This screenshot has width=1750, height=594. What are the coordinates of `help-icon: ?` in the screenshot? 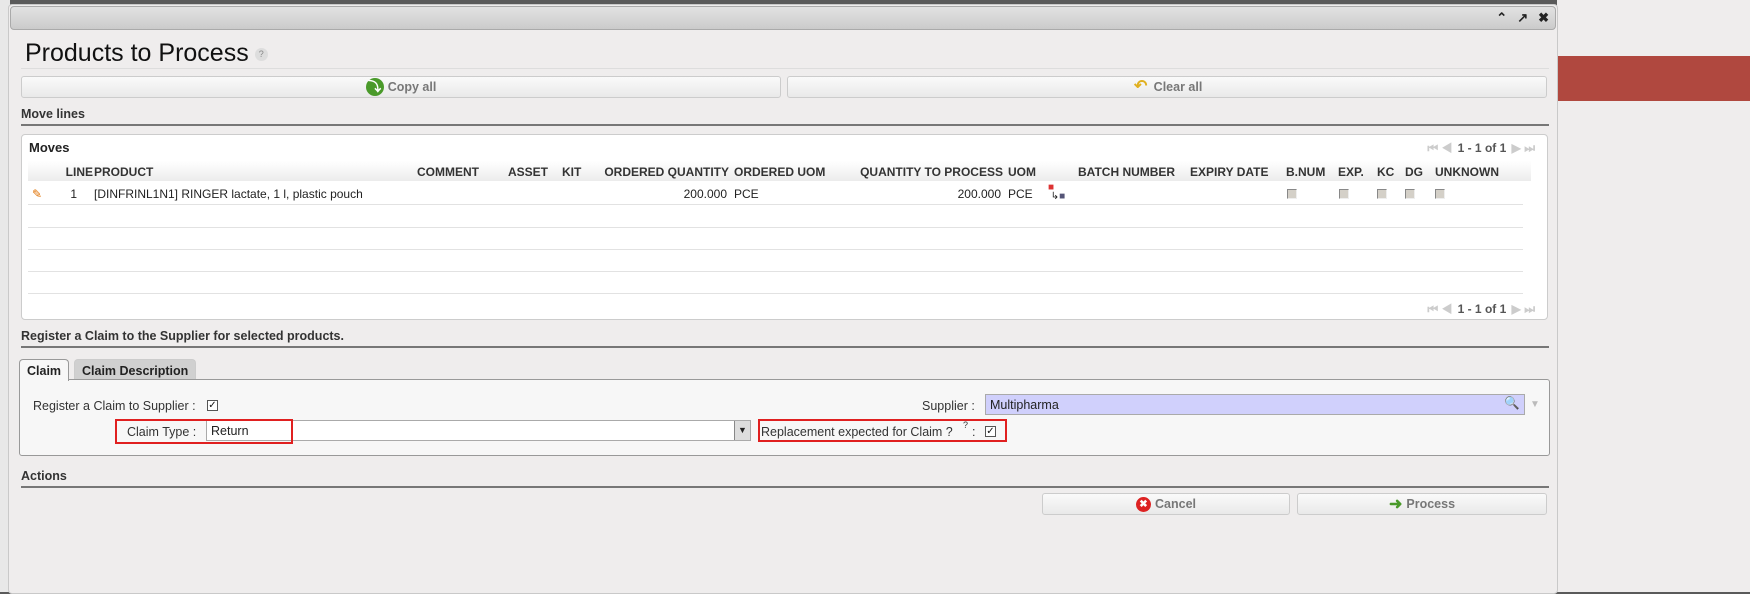 It's located at (261, 54).